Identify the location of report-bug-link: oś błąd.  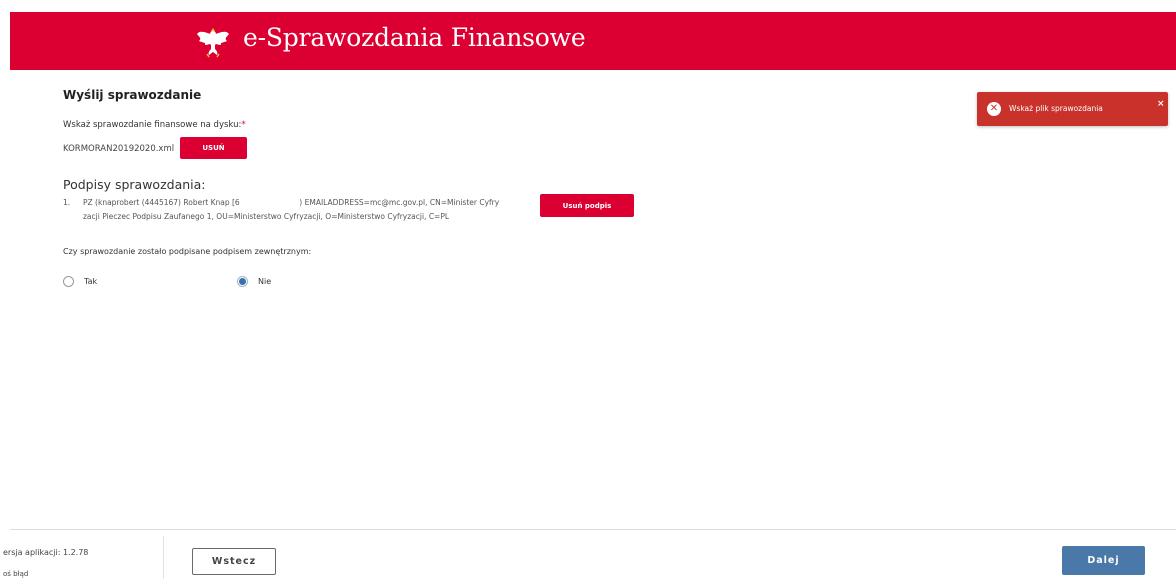
(15, 574).